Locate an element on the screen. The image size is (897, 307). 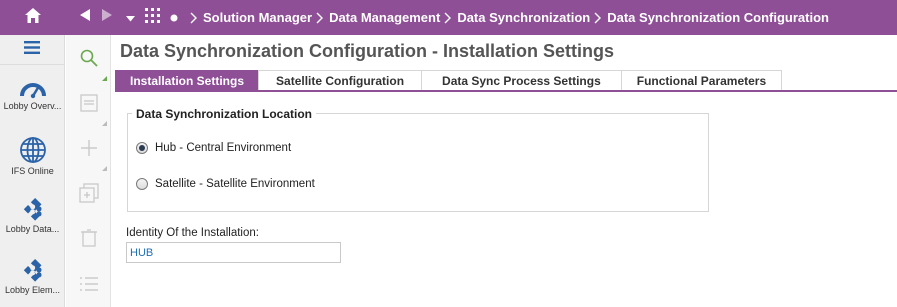
back-button is located at coordinates (85, 17).